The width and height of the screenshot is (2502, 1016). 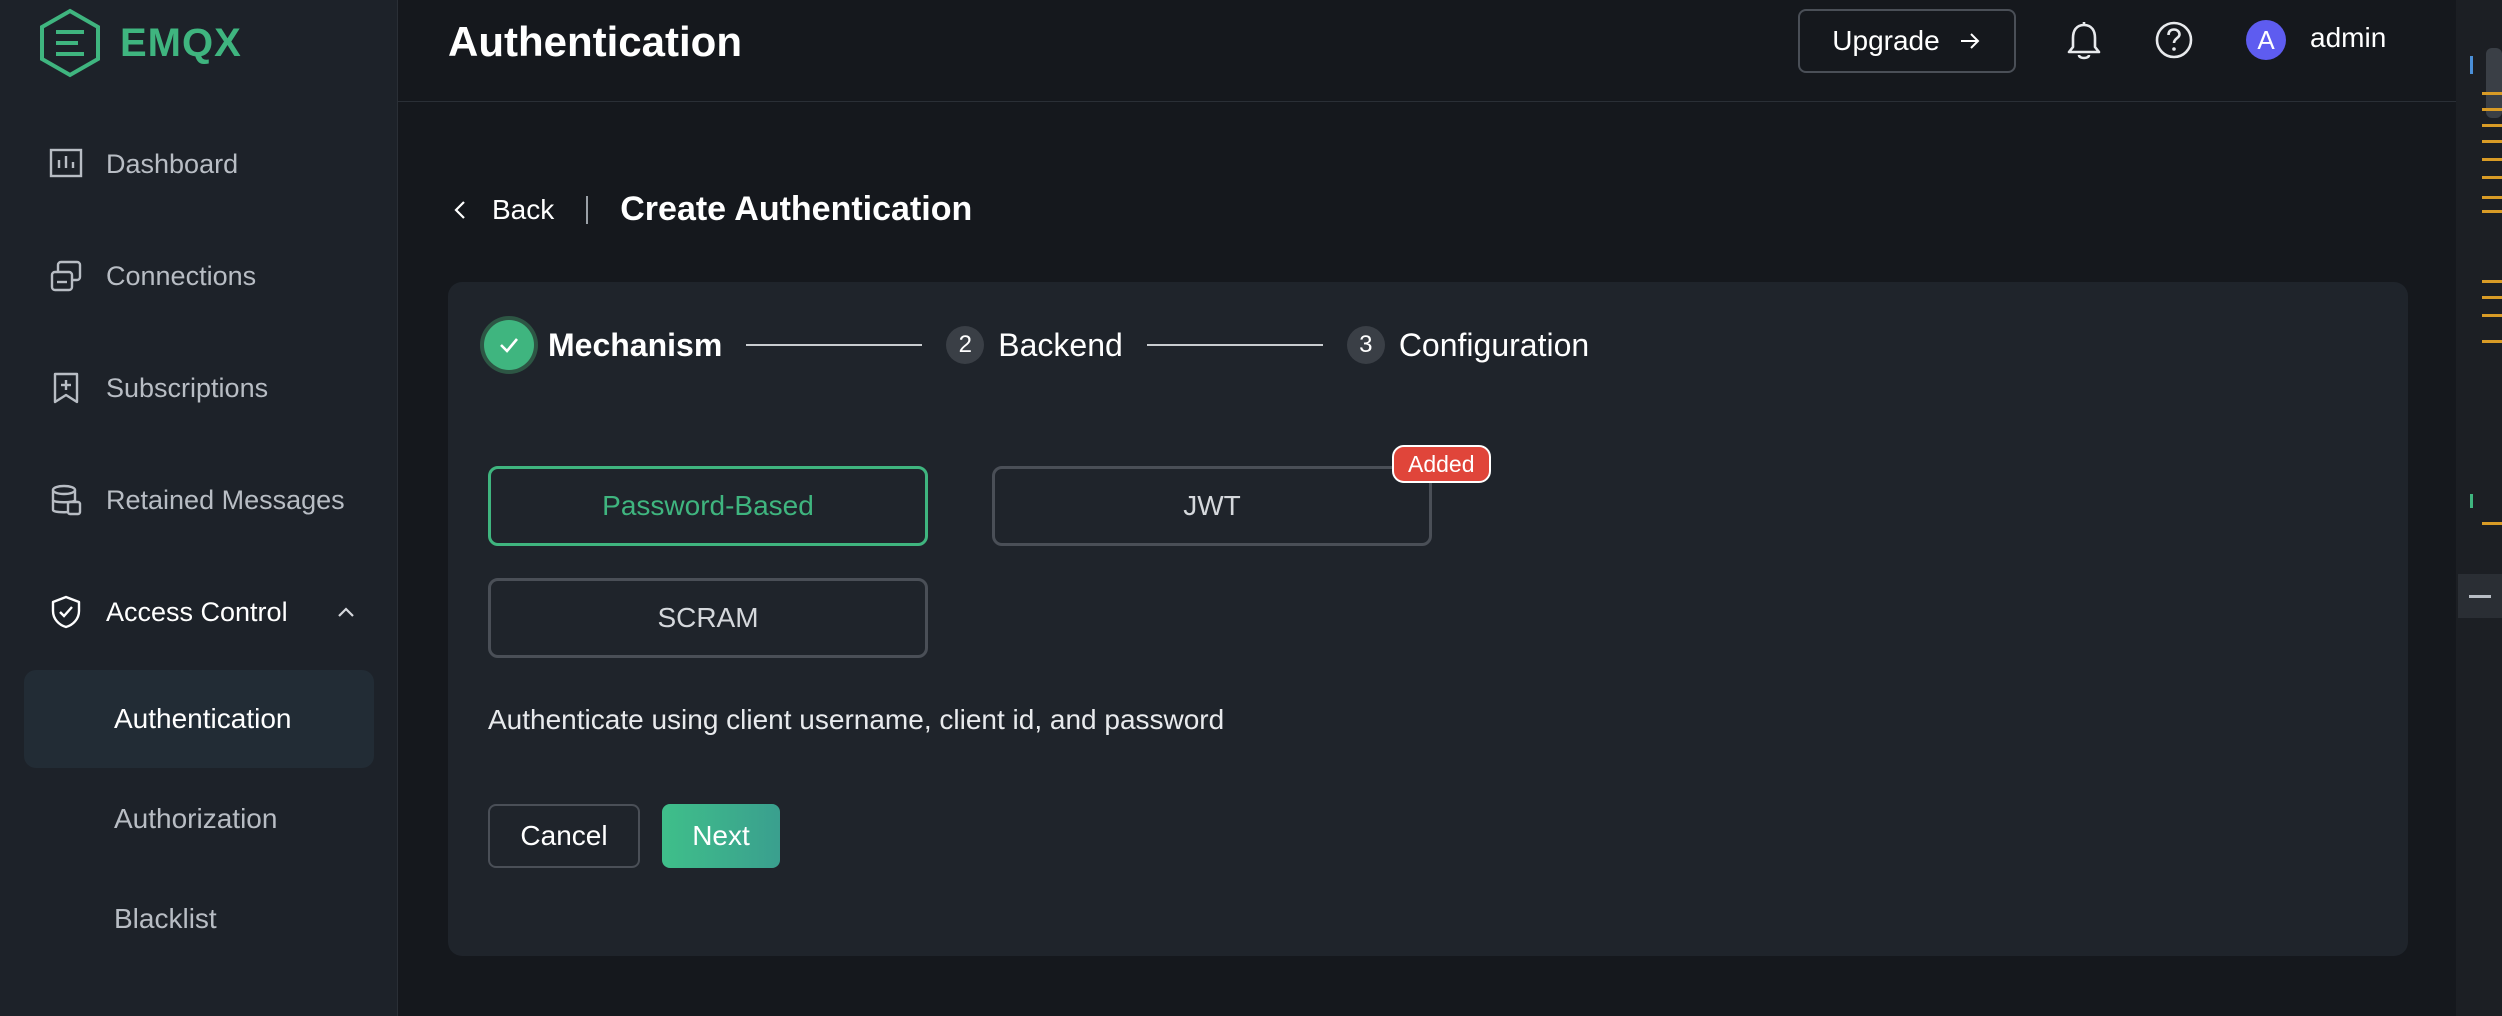 I want to click on upgrade-button: Upgrade, so click(x=1907, y=41).